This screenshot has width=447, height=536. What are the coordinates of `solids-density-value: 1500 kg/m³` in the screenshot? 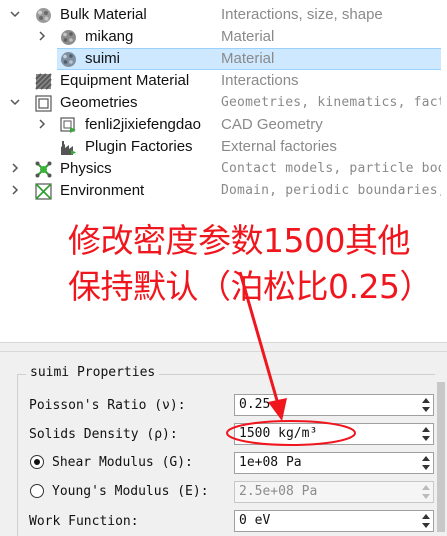 It's located at (278, 433).